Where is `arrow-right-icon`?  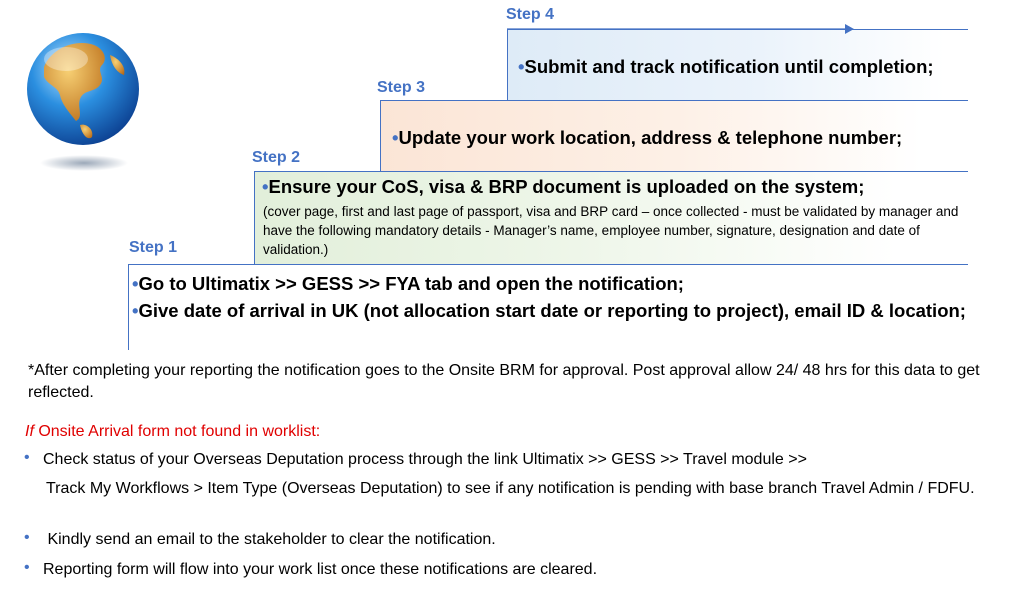 arrow-right-icon is located at coordinates (680, 29).